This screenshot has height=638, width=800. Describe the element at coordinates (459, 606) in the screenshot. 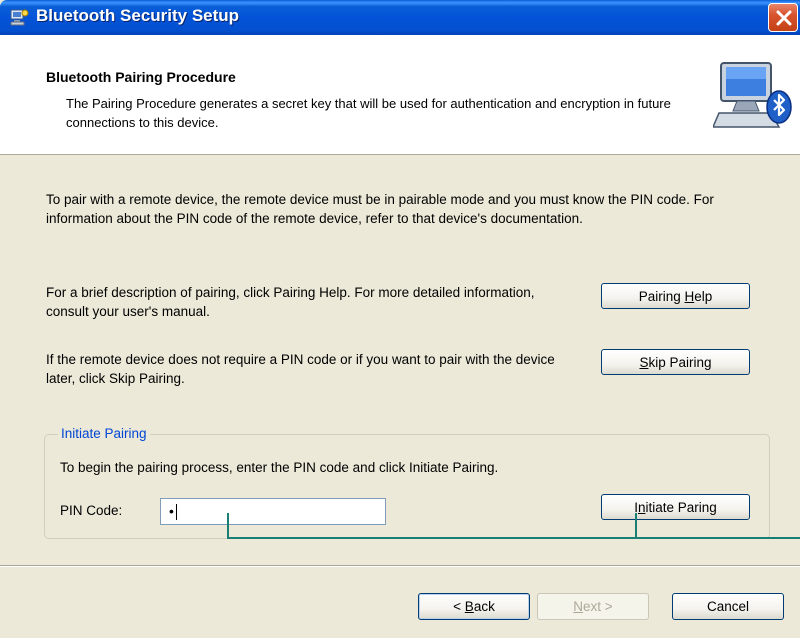

I see `label-part: <` at that location.